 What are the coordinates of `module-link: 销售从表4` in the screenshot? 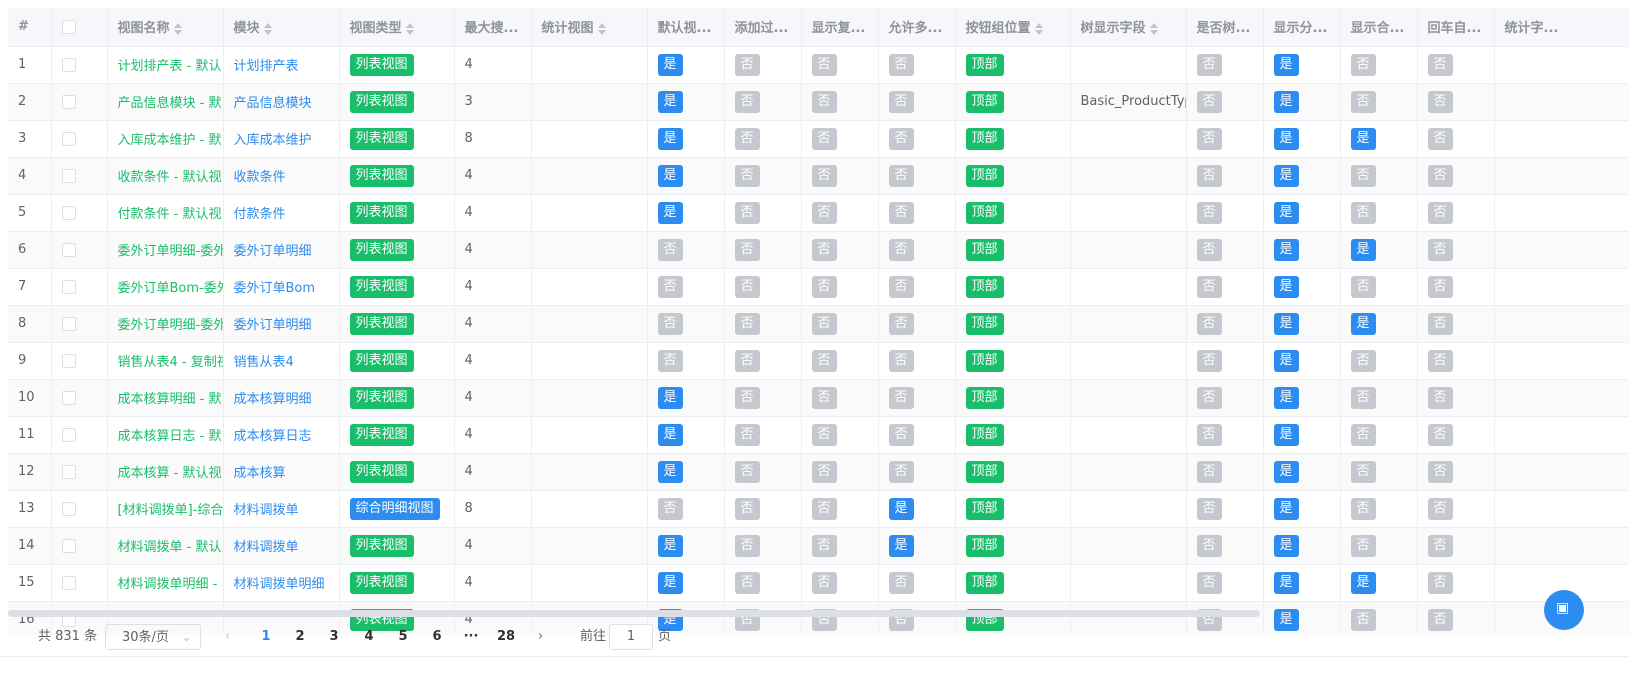 It's located at (264, 362).